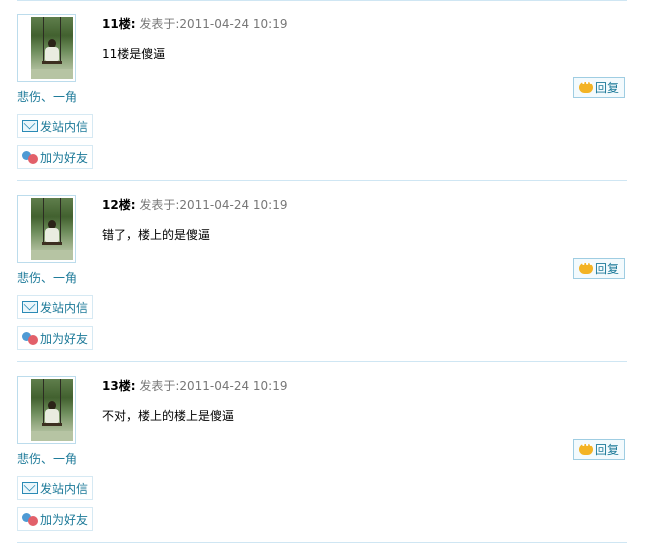 The height and width of the screenshot is (544, 645). What do you see at coordinates (119, 205) in the screenshot?
I see `floor-number: 12楼:` at bounding box center [119, 205].